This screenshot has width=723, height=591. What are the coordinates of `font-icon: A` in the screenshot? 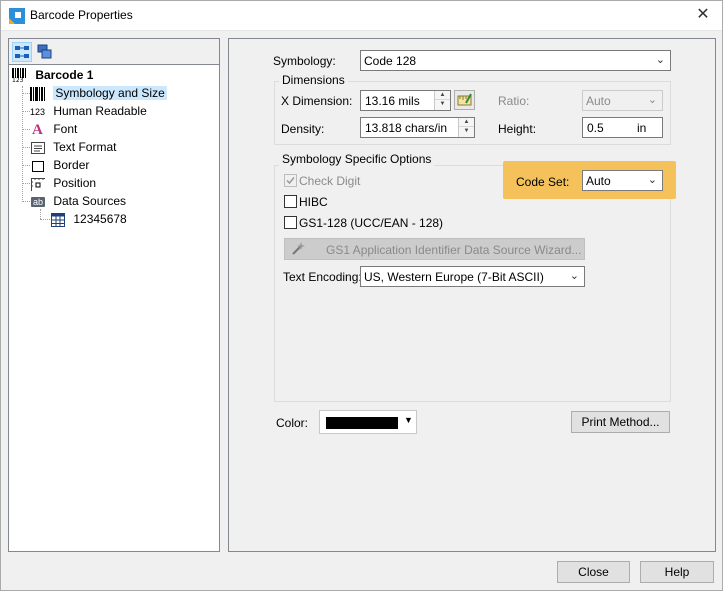 It's located at (37, 129).